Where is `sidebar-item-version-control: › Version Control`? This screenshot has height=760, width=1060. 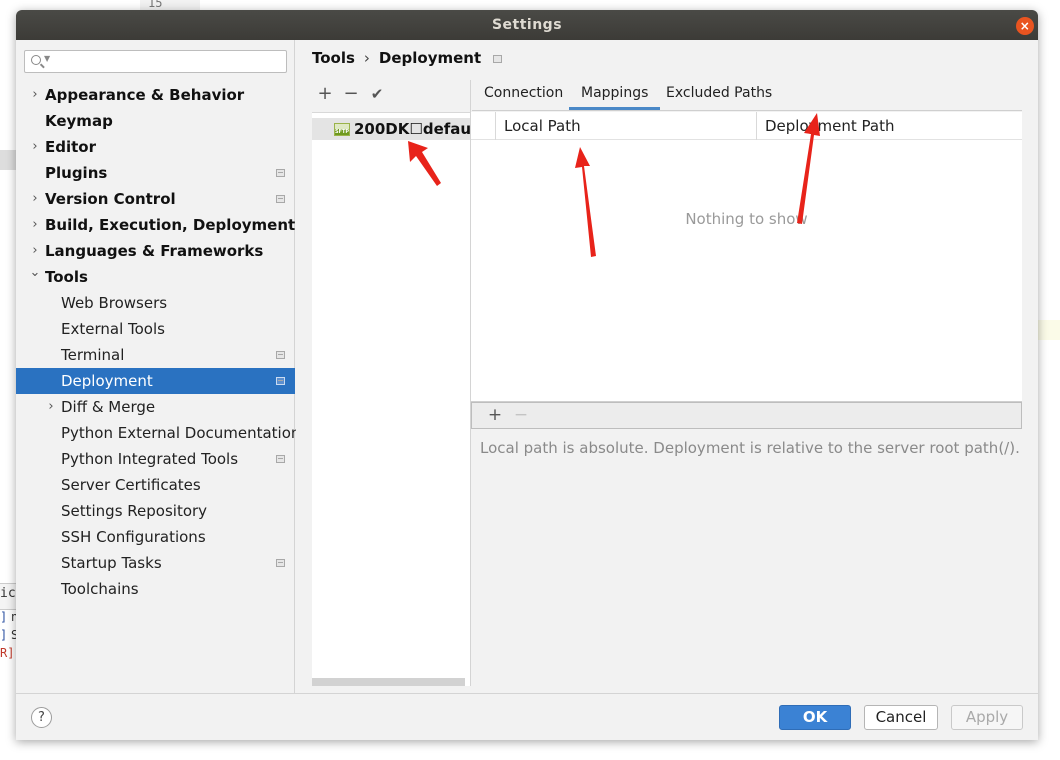
sidebar-item-version-control: › Version Control is located at coordinates (155, 199).